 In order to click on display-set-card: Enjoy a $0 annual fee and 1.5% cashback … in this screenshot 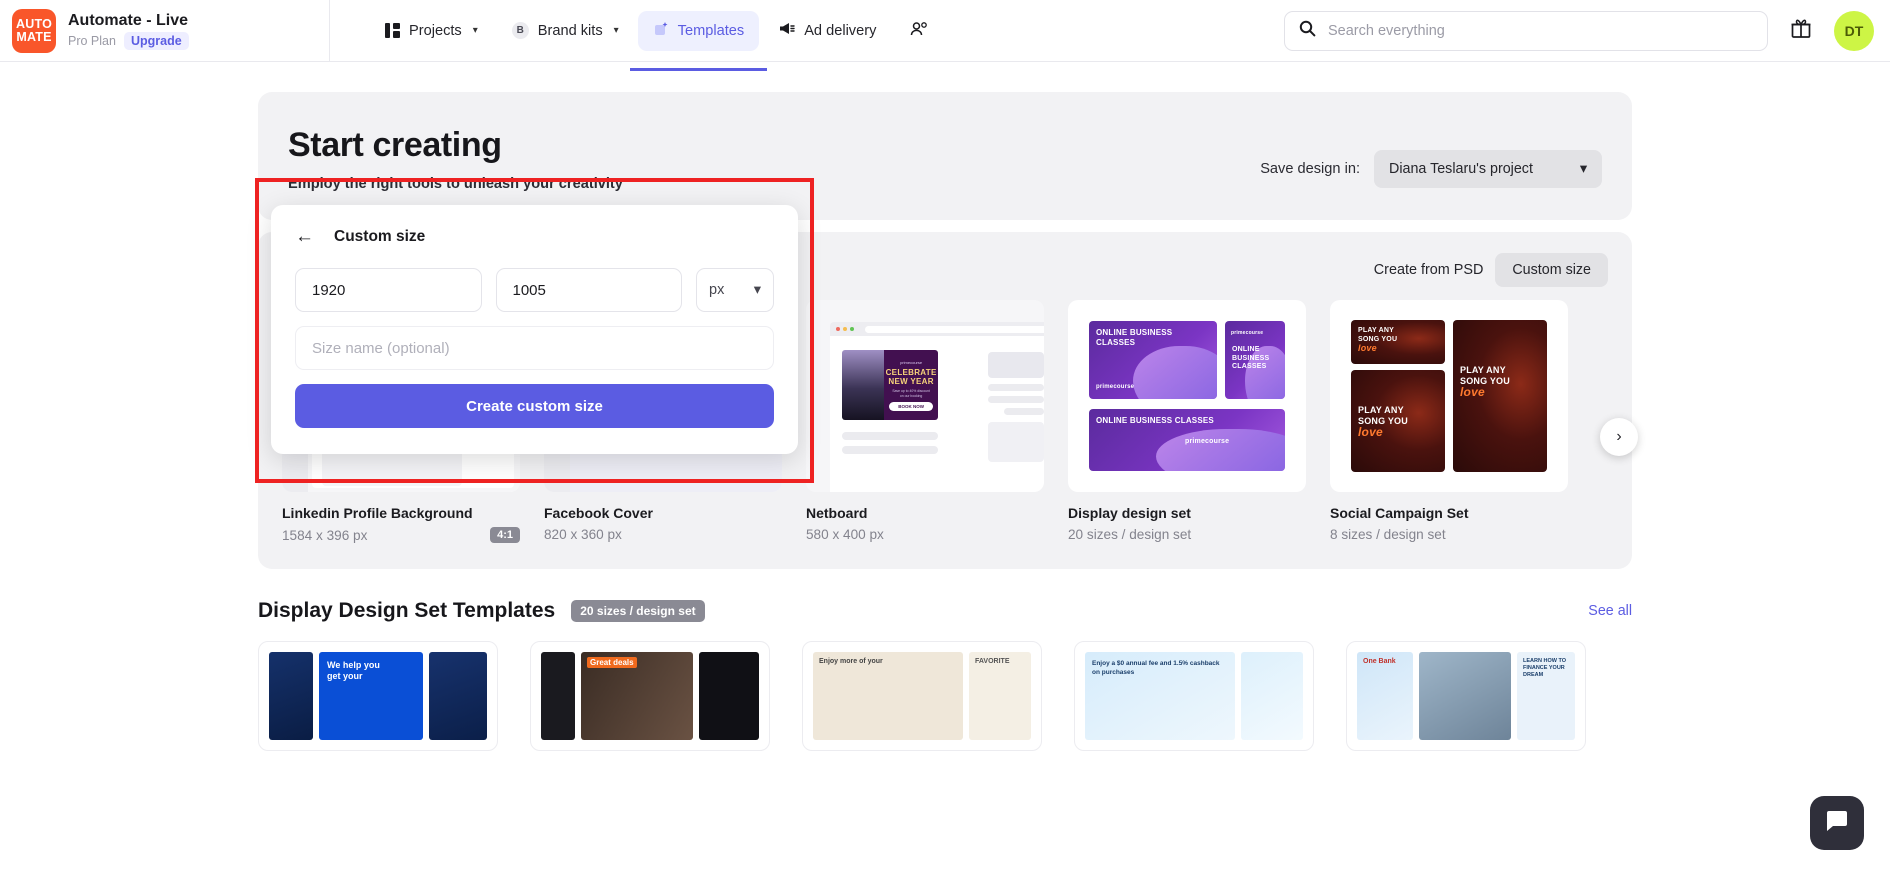, I will do `click(1194, 696)`.